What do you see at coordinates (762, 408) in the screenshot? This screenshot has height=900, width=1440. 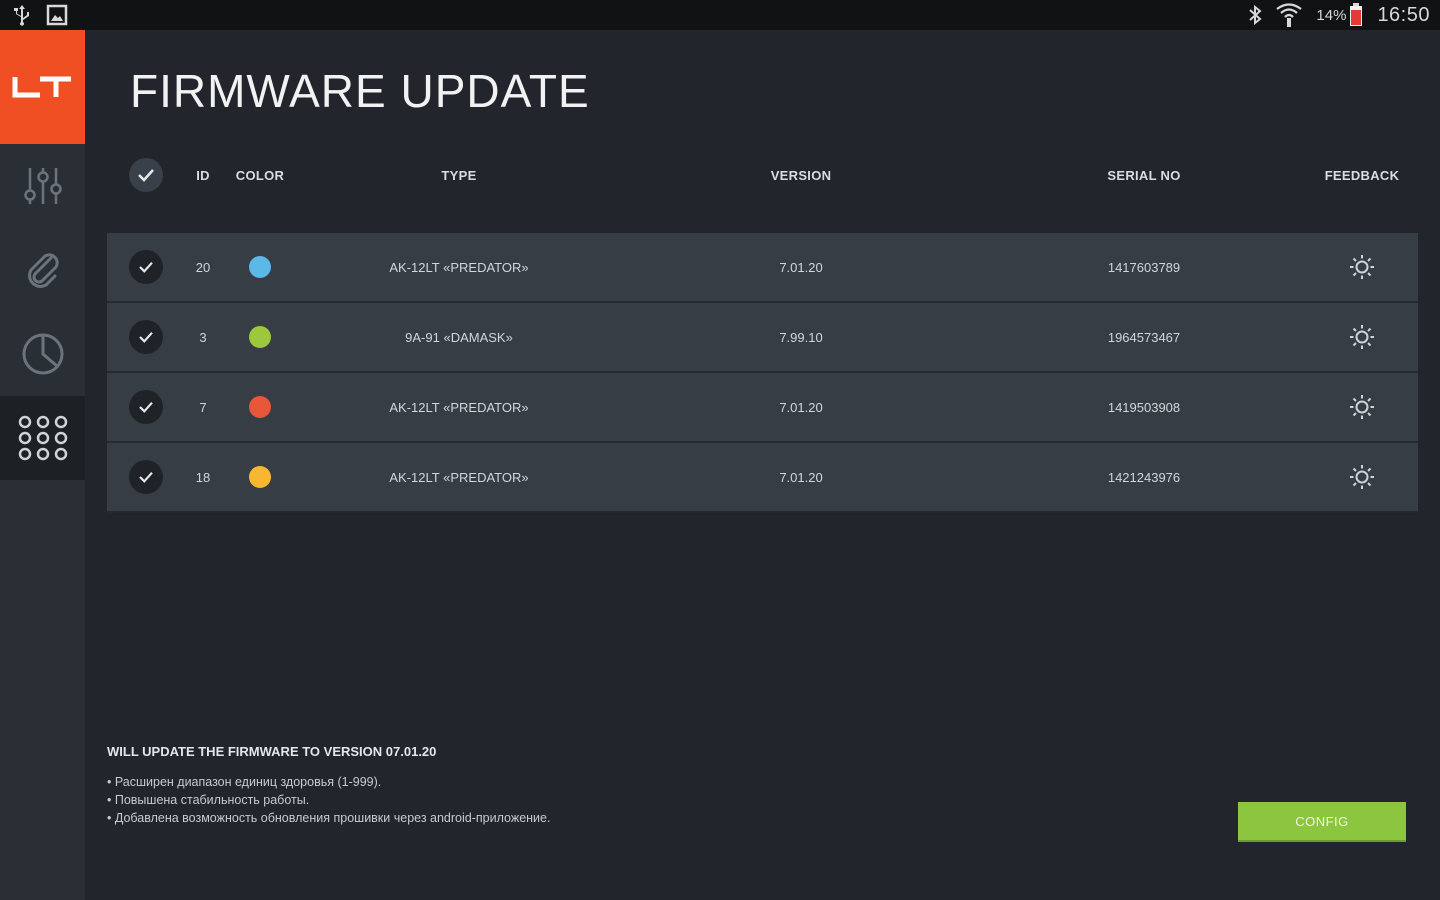 I see `table-row: 7 AK-12LT «PREDATOR» 7.01.20 1419503908` at bounding box center [762, 408].